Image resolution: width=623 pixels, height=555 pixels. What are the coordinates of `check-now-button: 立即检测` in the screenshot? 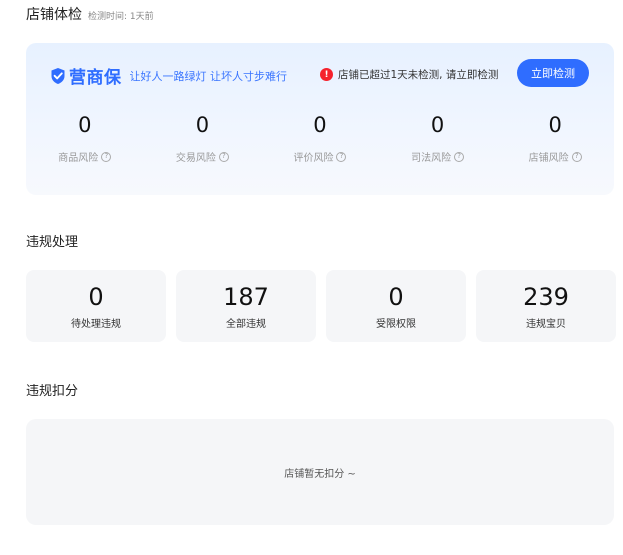 It's located at (553, 73).